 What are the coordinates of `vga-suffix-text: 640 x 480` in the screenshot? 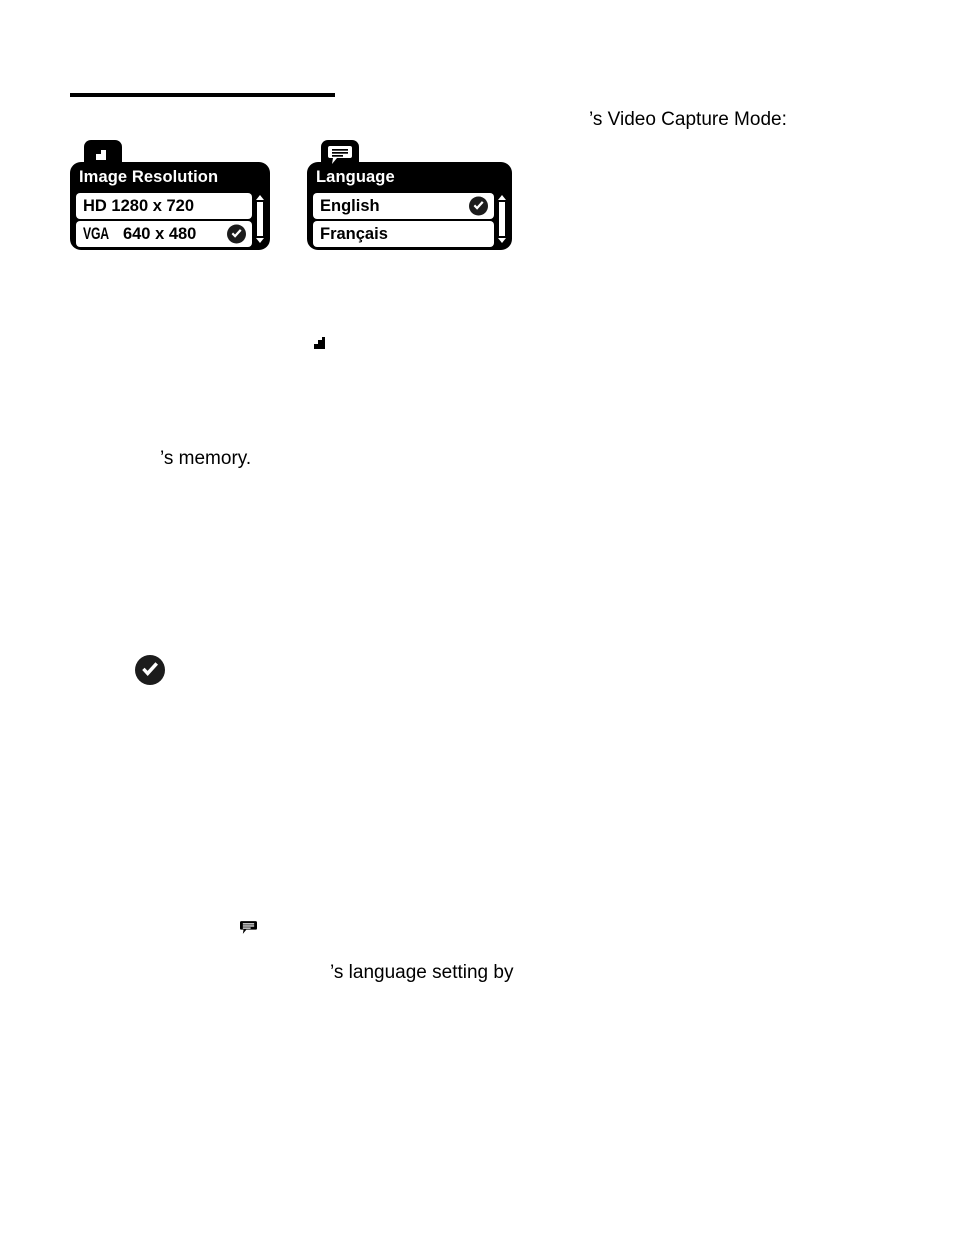 It's located at (159, 234).